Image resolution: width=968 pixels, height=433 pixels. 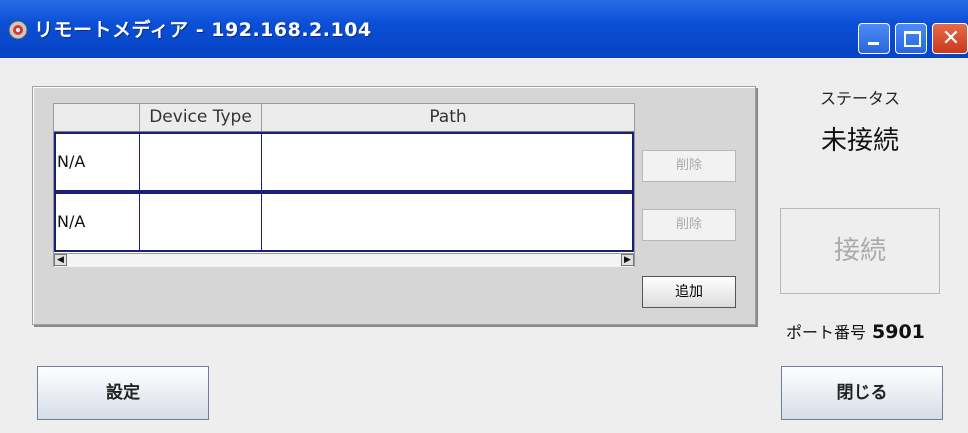 I want to click on delete-row-2-button: 削除, so click(x=689, y=225).